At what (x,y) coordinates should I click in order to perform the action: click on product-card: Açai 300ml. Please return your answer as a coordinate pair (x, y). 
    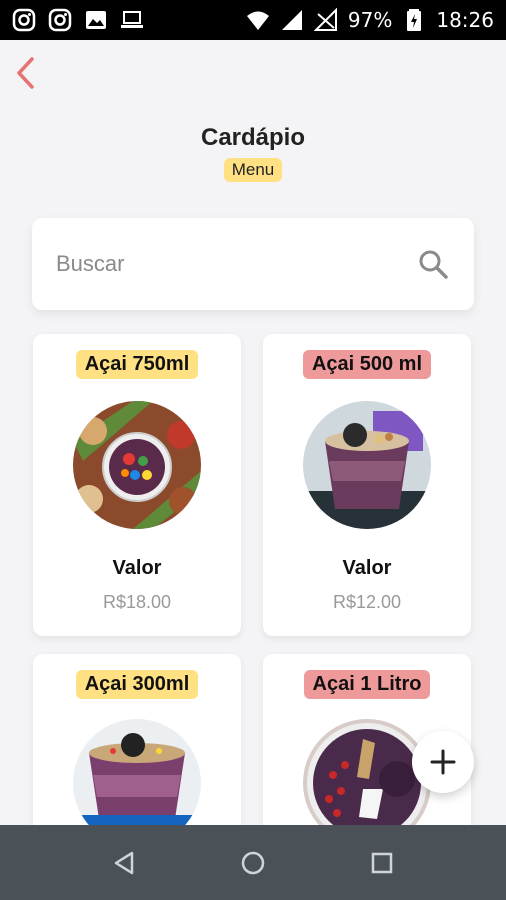
    Looking at the image, I should click on (137, 754).